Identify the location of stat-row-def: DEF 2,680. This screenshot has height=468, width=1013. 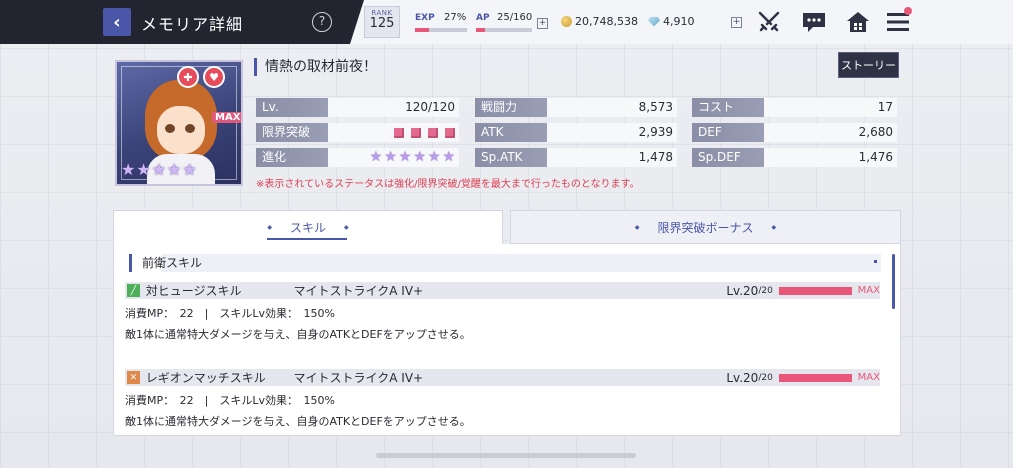
(794, 132).